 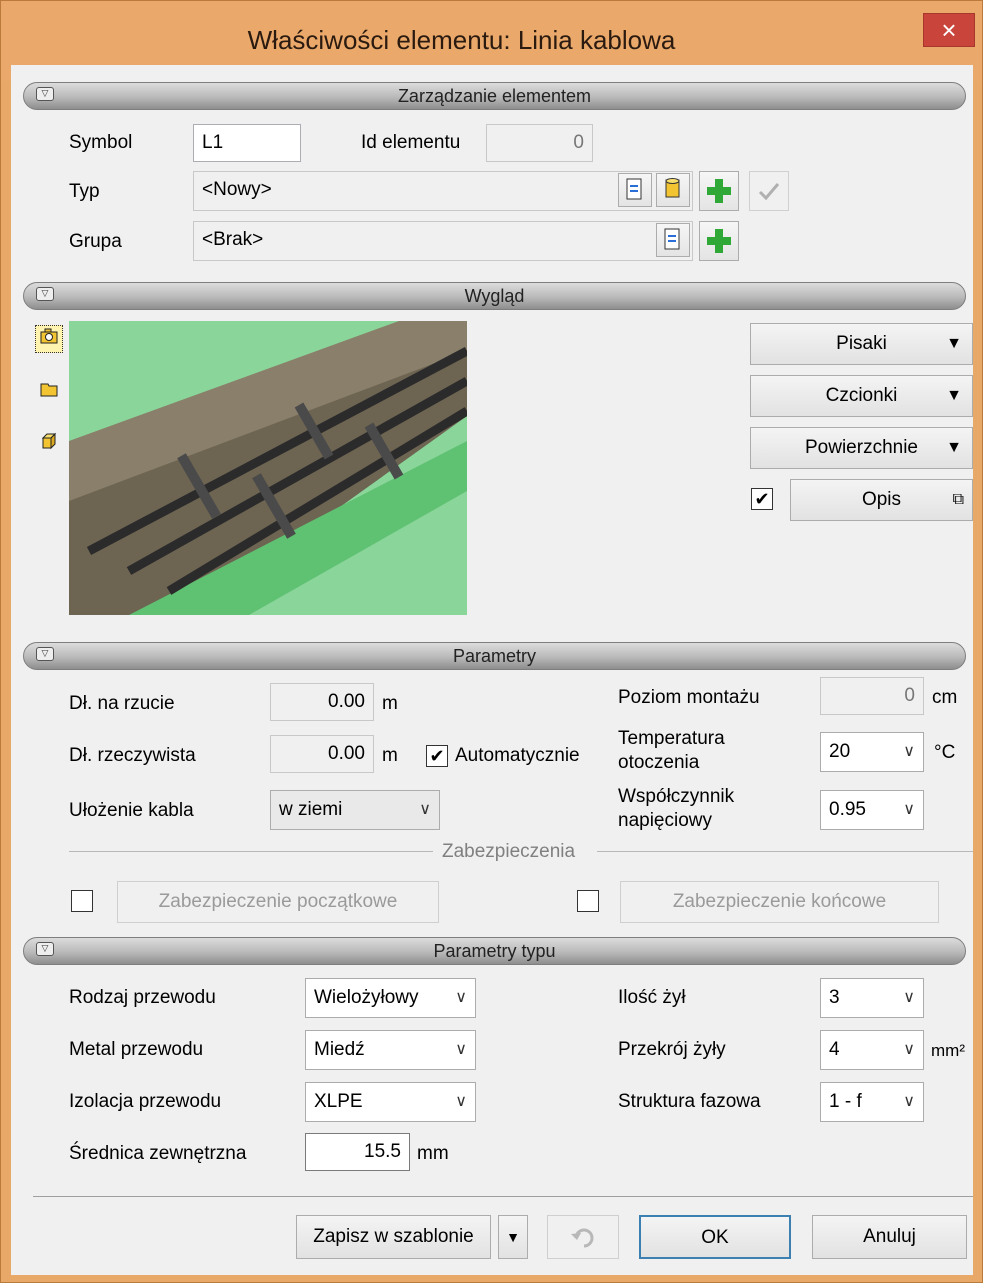 I want to click on core-count-value: 3, so click(x=834, y=997).